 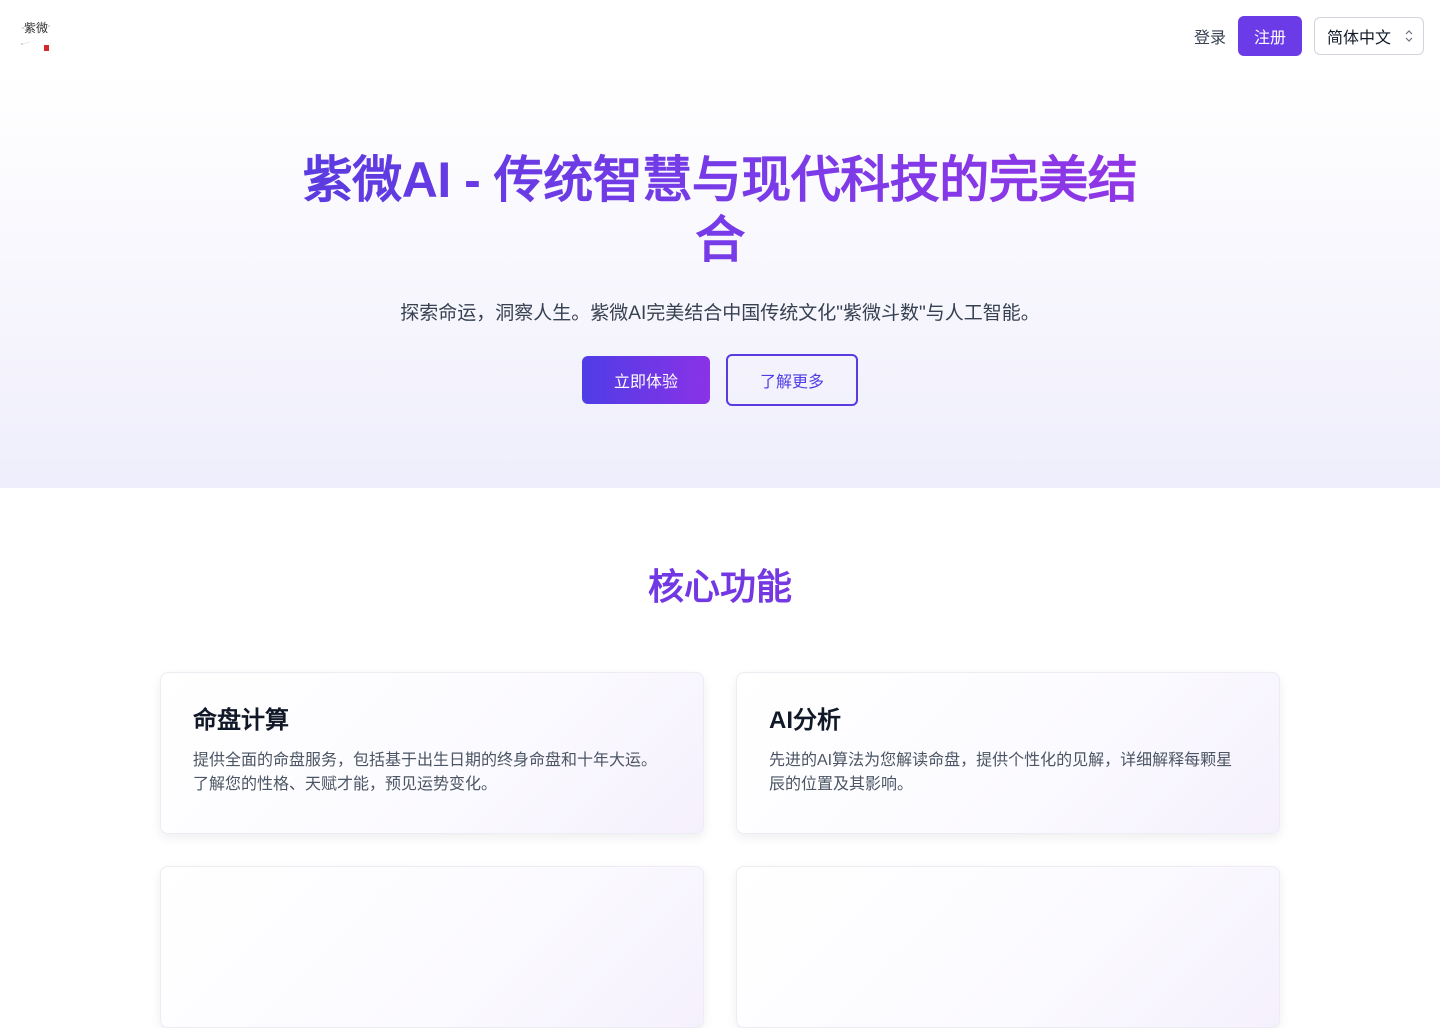 What do you see at coordinates (1309, 36) in the screenshot?
I see `header-actions: 登录 注册 简体中文` at bounding box center [1309, 36].